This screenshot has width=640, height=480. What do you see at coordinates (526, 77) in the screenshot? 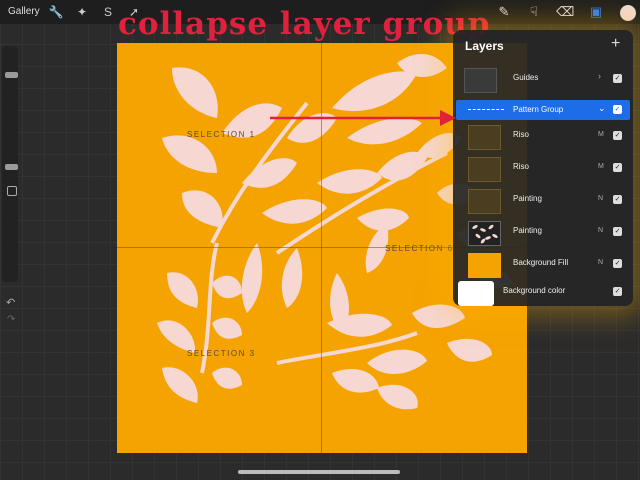
I see `layer-name: Guides` at bounding box center [526, 77].